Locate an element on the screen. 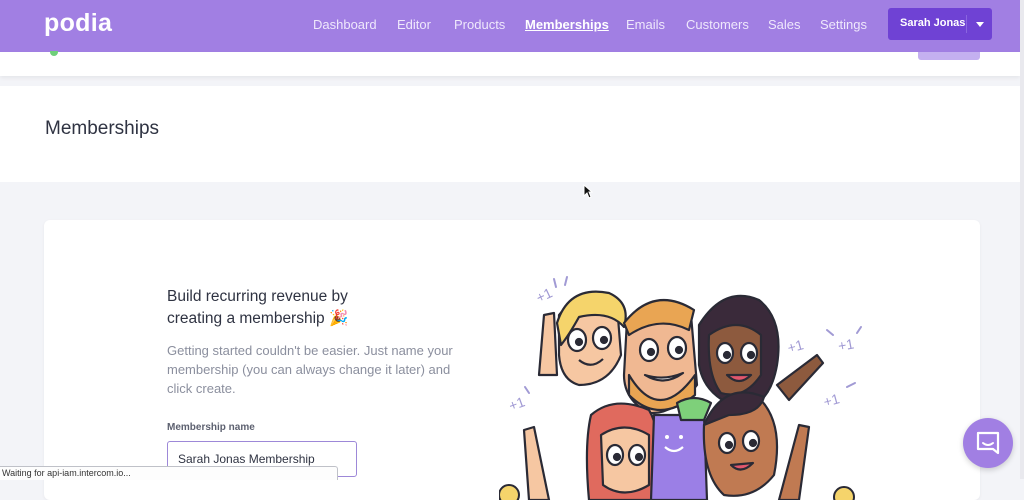 This screenshot has height=500, width=1024. user-menu-button: Sarah Jonas is located at coordinates (940, 24).